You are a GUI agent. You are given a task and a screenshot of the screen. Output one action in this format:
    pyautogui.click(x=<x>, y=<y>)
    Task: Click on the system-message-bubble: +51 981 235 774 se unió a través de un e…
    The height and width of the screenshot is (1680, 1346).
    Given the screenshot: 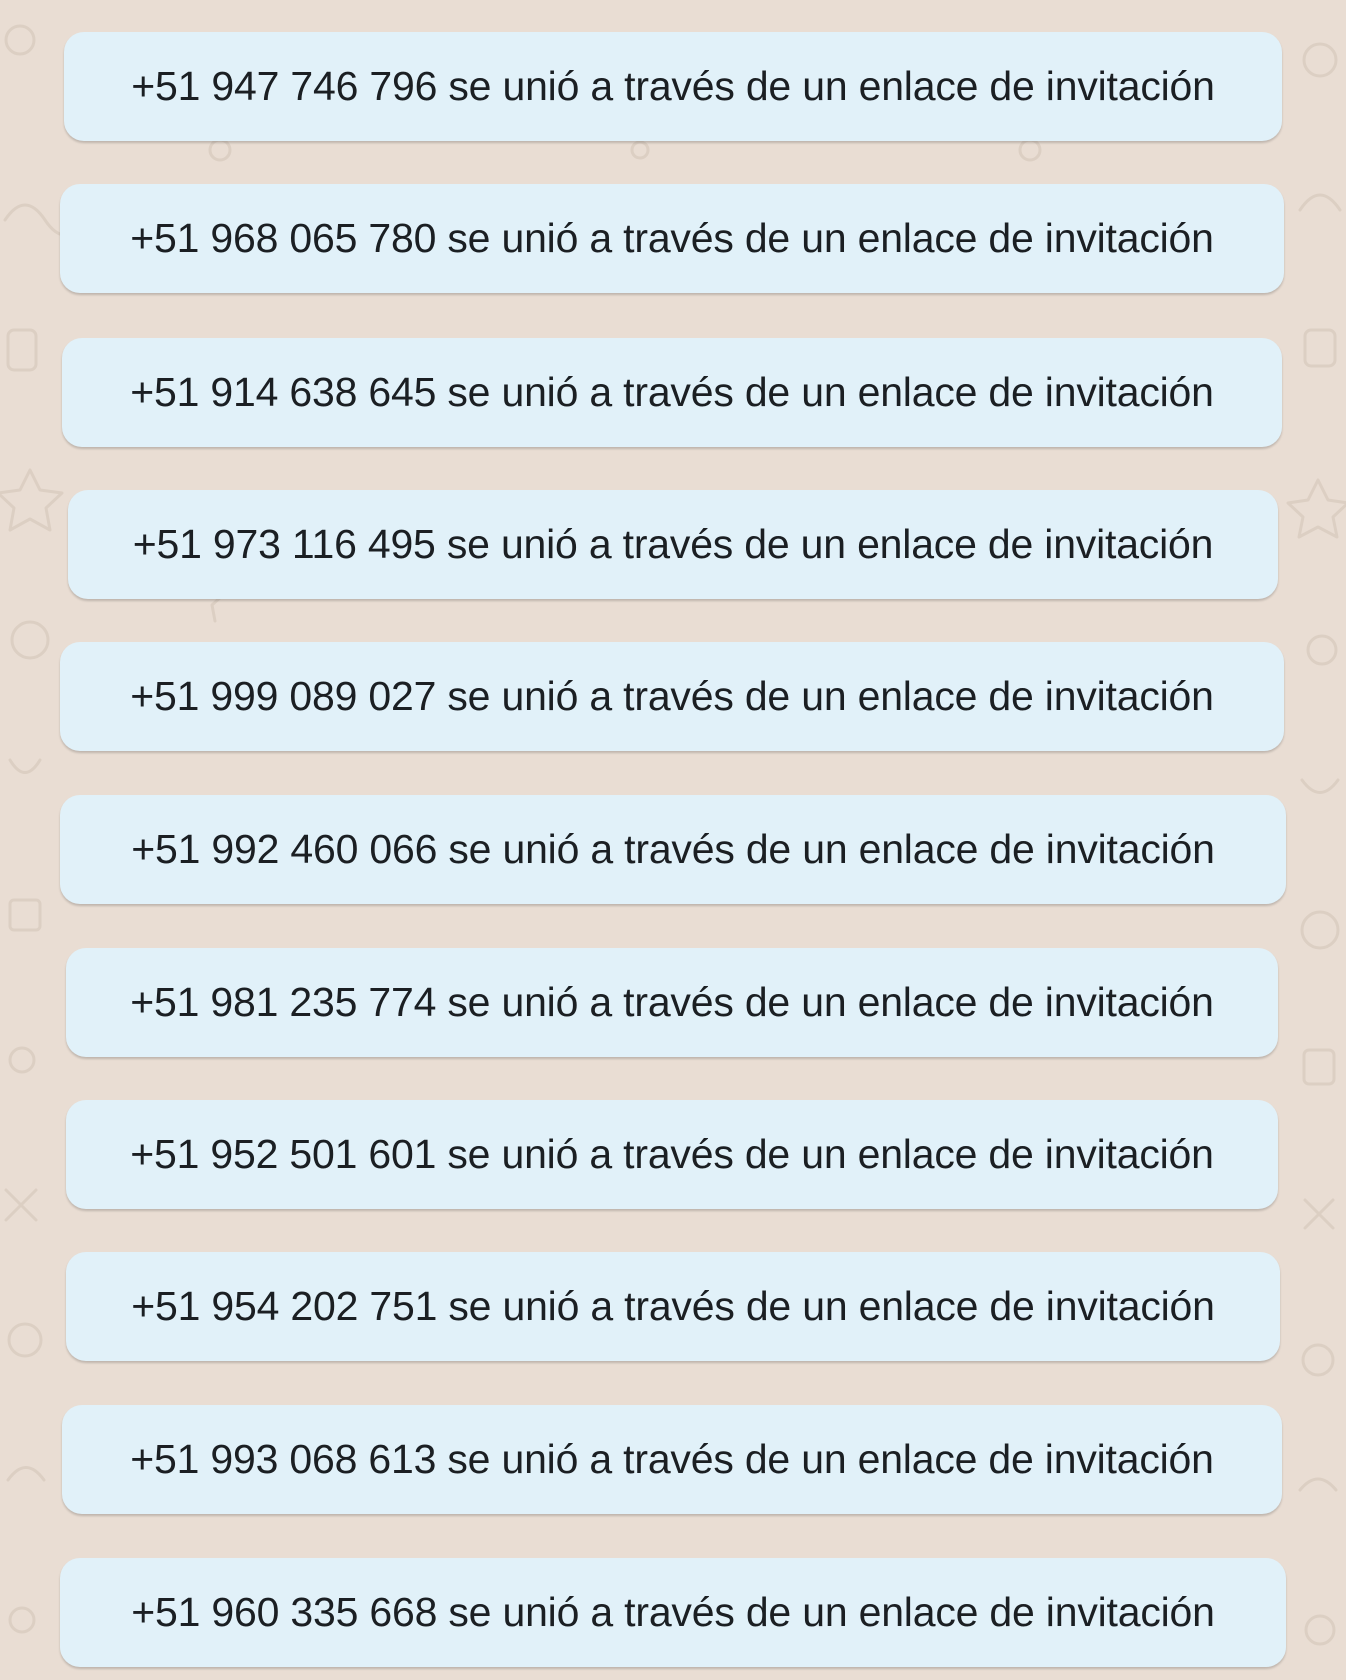 What is the action you would take?
    pyautogui.click(x=672, y=1002)
    